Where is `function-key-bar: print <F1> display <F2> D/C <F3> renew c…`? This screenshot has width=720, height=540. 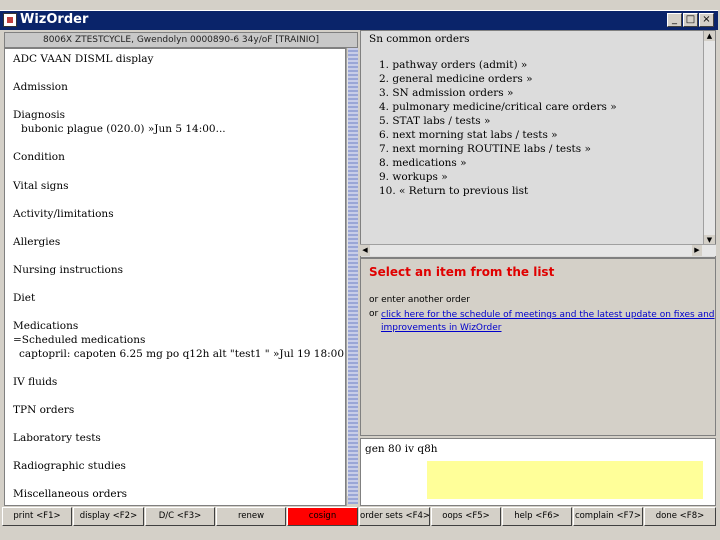
function-key-bar: print <F1> display <F2> D/C <F3> renew c… is located at coordinates (360, 517).